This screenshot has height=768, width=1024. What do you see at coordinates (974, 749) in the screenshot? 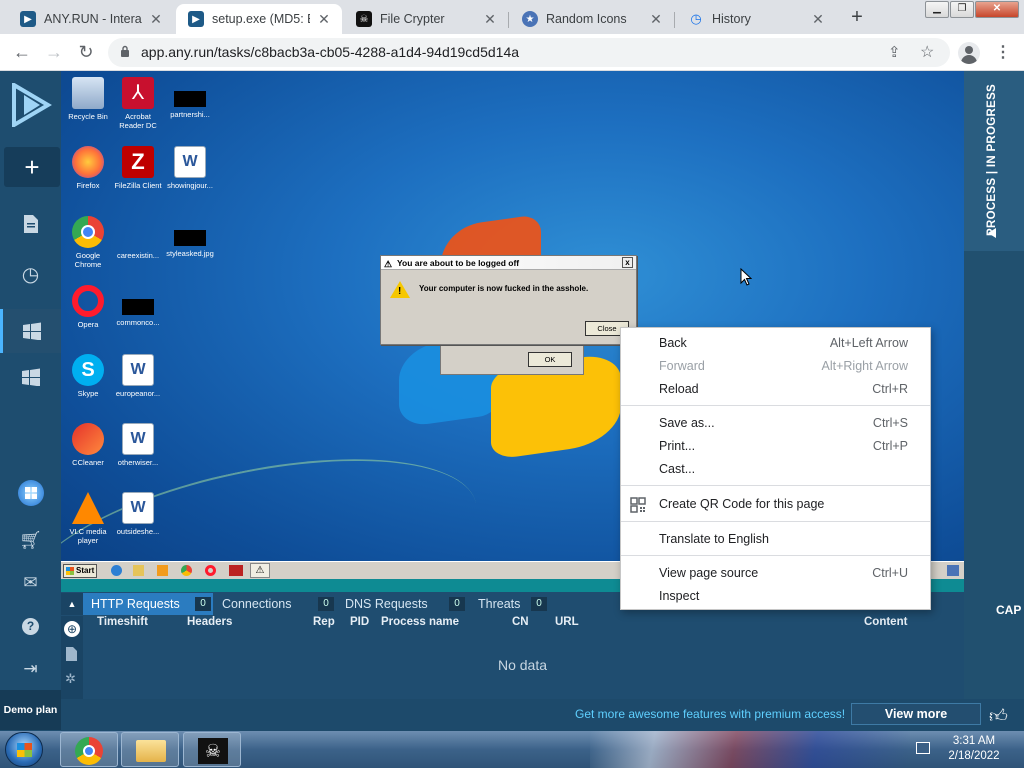
I see `taskbar-clock: 3:31 AM 2/18/2022` at bounding box center [974, 749].